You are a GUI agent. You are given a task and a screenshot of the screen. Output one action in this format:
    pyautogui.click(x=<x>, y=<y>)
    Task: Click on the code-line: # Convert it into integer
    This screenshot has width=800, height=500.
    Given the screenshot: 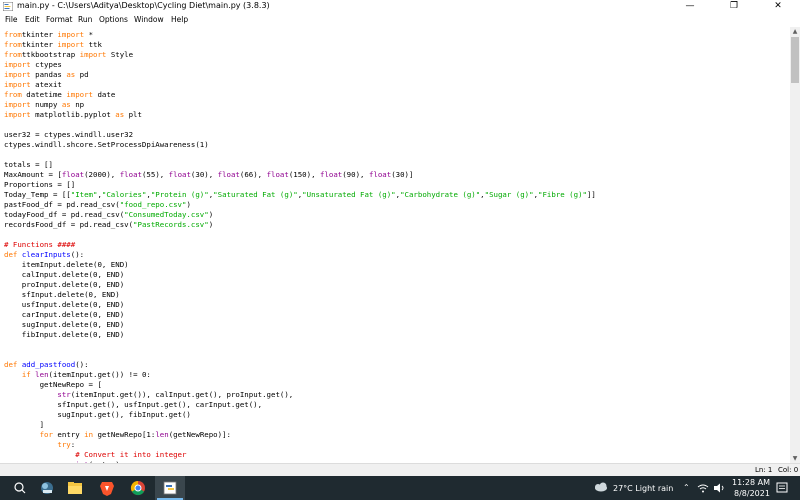 What is the action you would take?
    pyautogui.click(x=95, y=455)
    